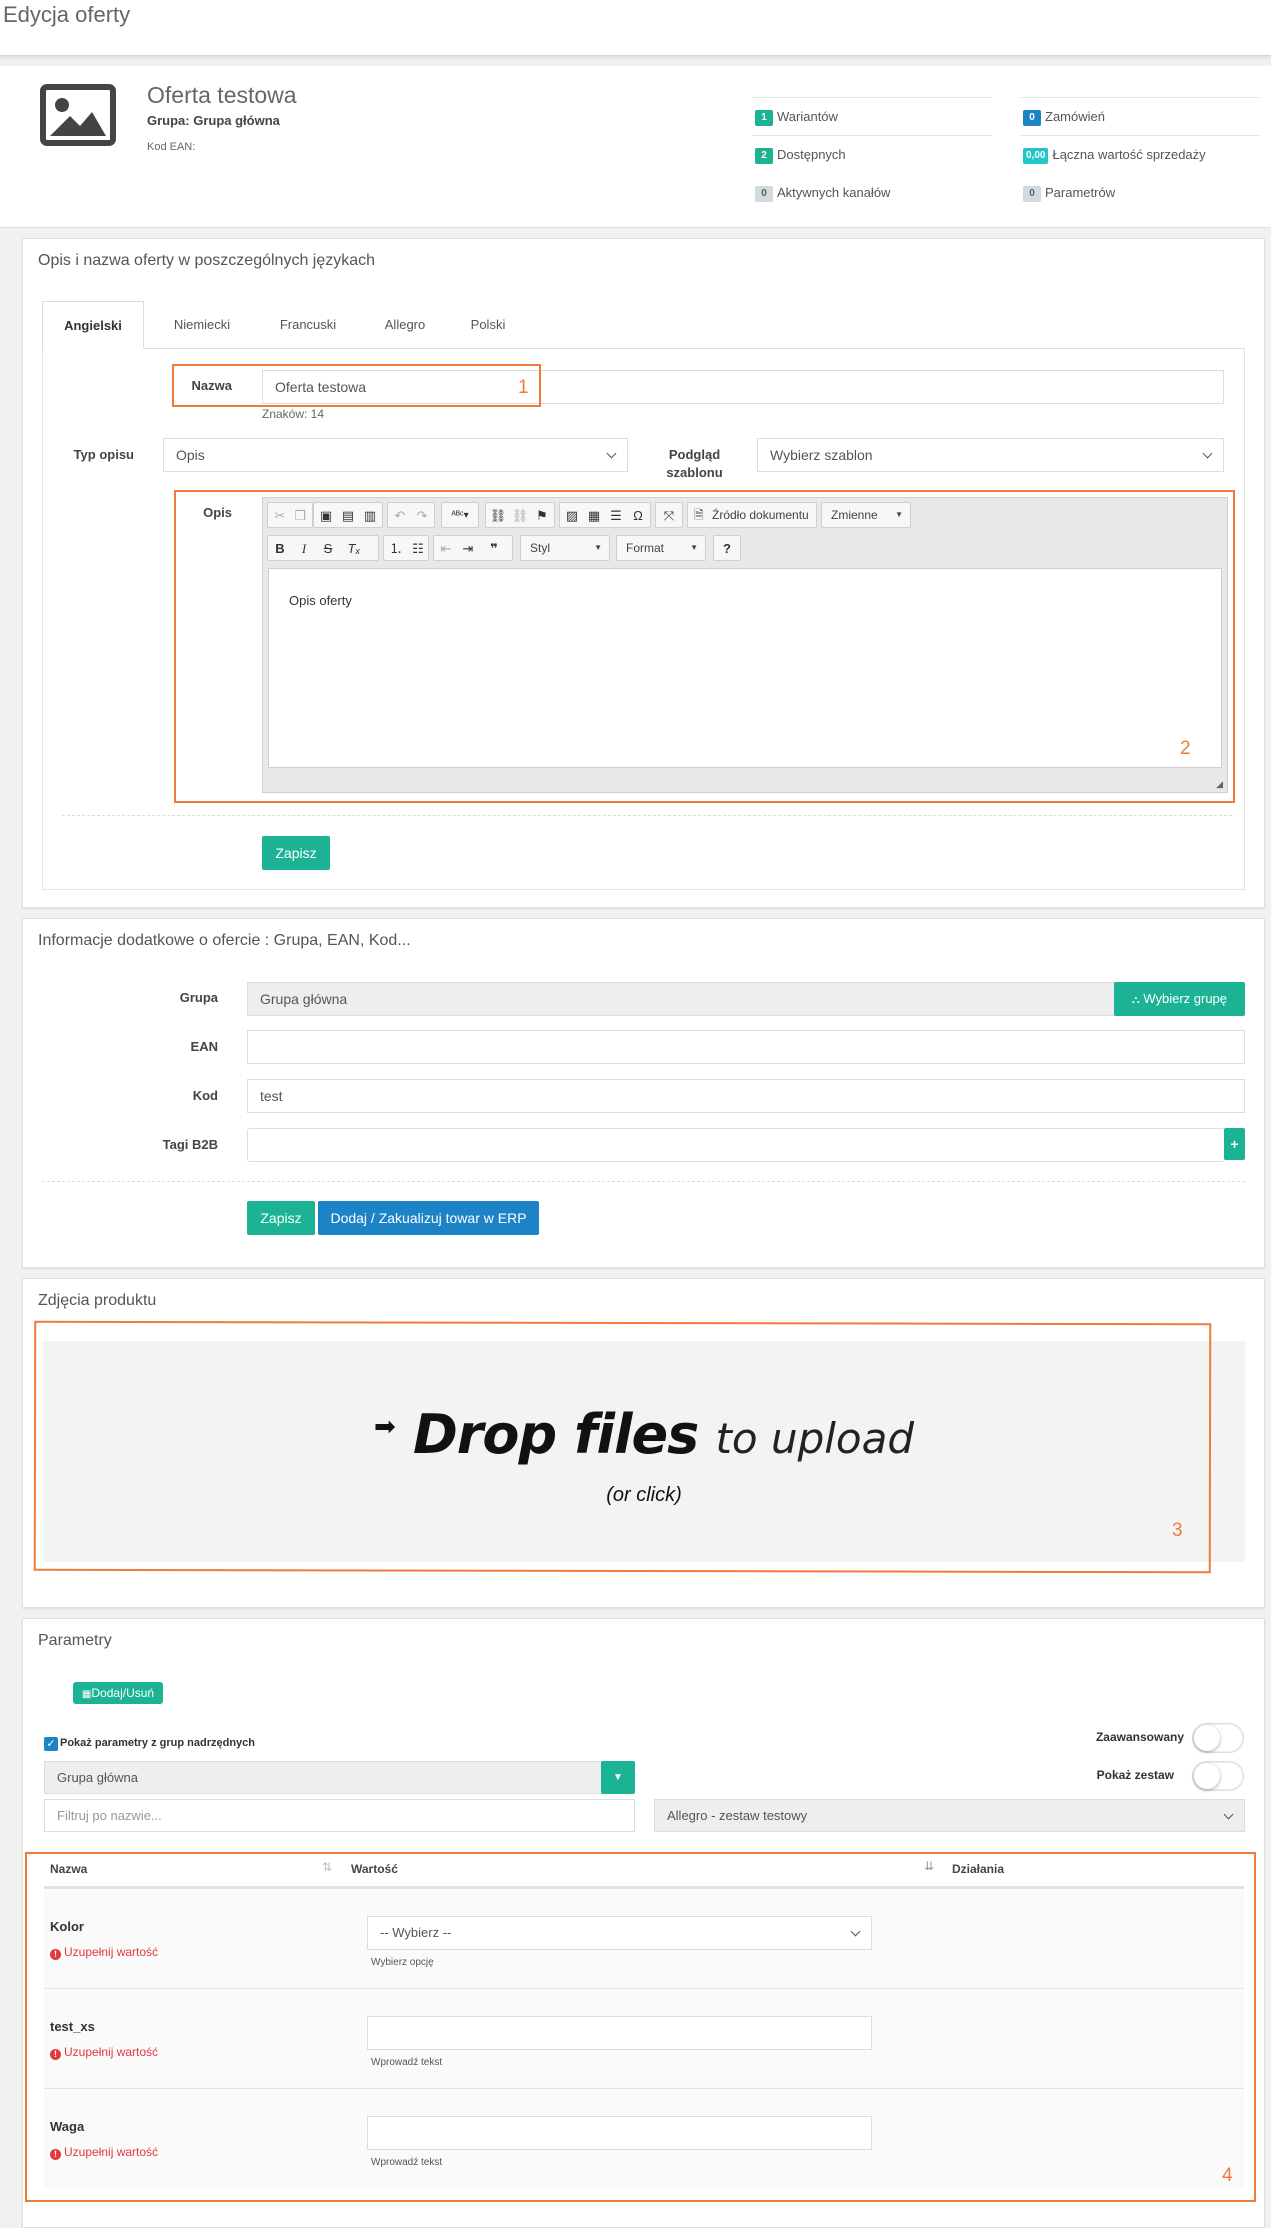 Image resolution: width=1271 pixels, height=2228 pixels. I want to click on show-parent-params-label: Pokaż parametry z grup nadrzędnych, so click(157, 1743).